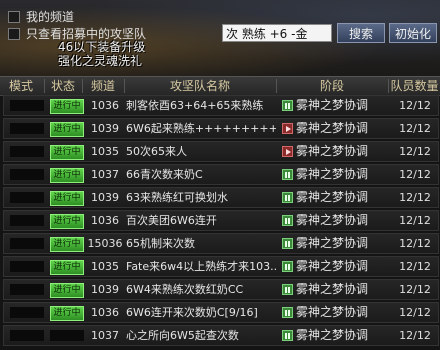 The width and height of the screenshot is (440, 350). I want to click on recruiting-only-checkbox, so click(14, 33).